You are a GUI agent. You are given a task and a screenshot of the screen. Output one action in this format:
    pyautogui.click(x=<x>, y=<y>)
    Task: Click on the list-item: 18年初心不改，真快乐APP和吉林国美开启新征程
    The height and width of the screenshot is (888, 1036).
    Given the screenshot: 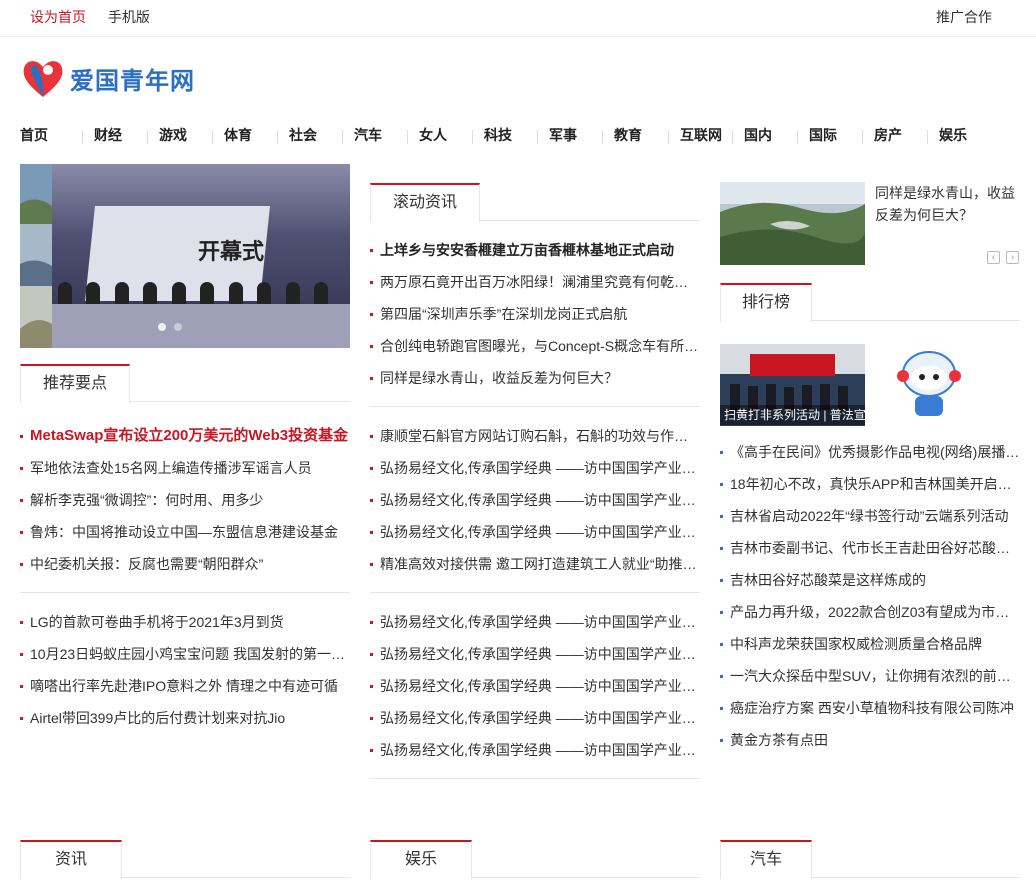 What is the action you would take?
    pyautogui.click(x=870, y=484)
    